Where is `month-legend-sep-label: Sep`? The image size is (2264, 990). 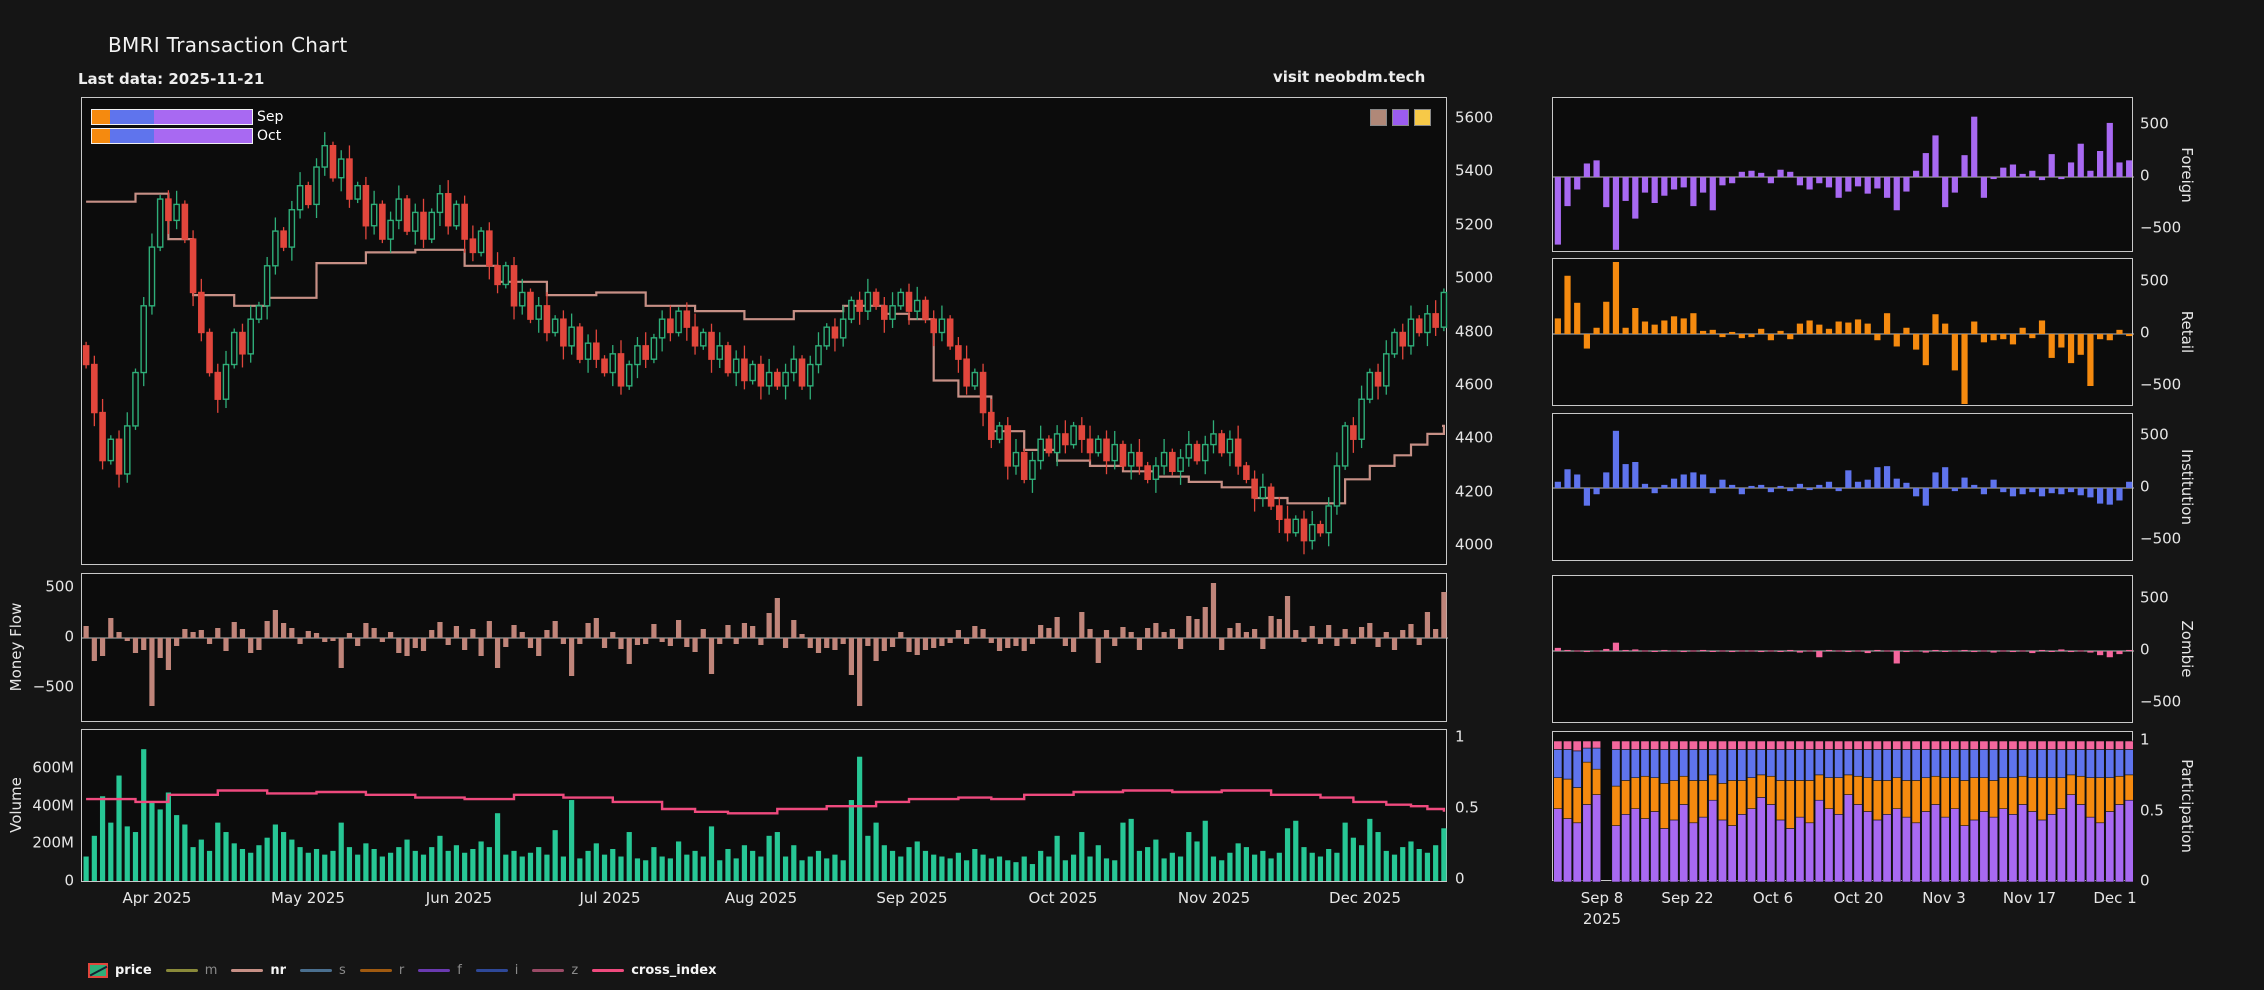
month-legend-sep-label: Sep is located at coordinates (270, 117).